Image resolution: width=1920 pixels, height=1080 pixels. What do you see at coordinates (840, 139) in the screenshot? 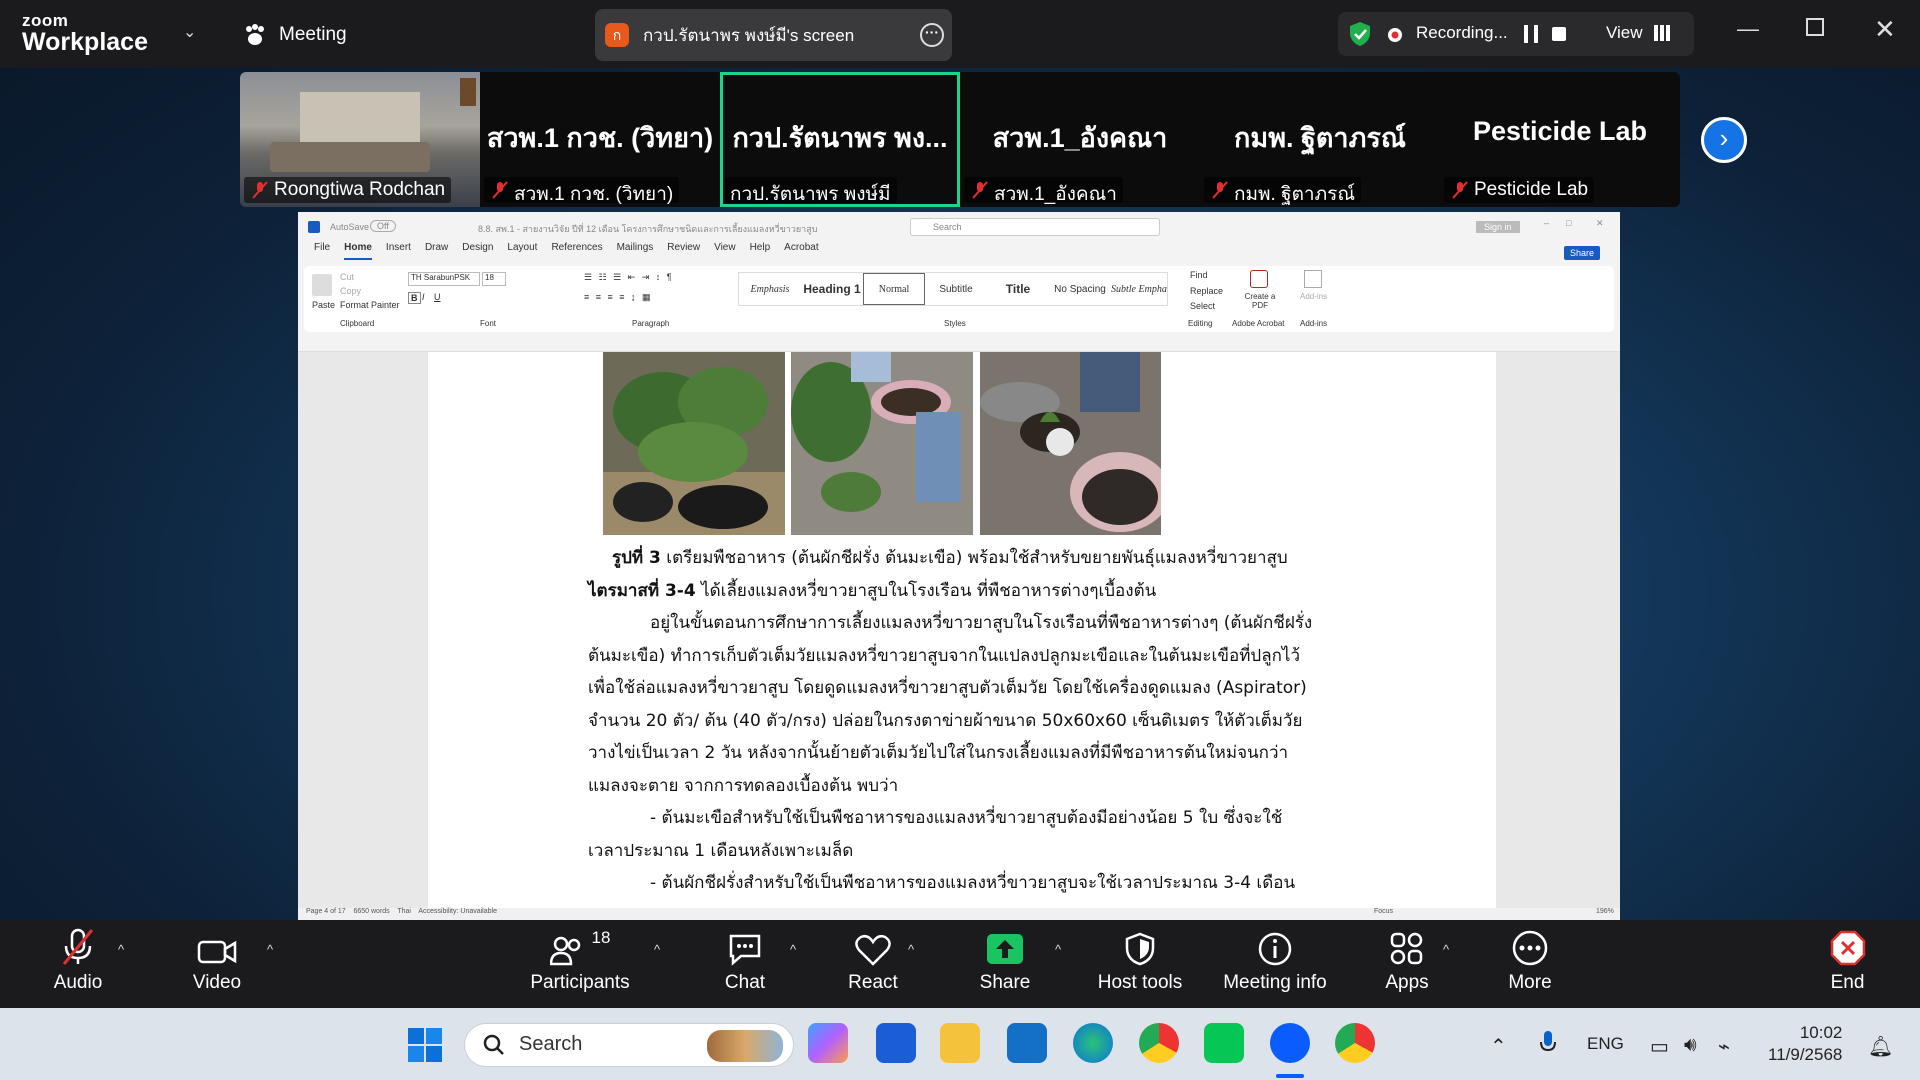
I see `participant-tile-active-speaker: กวป.รัตนาพร พง... กวป.รัตนาพร พงษ์มี` at bounding box center [840, 139].